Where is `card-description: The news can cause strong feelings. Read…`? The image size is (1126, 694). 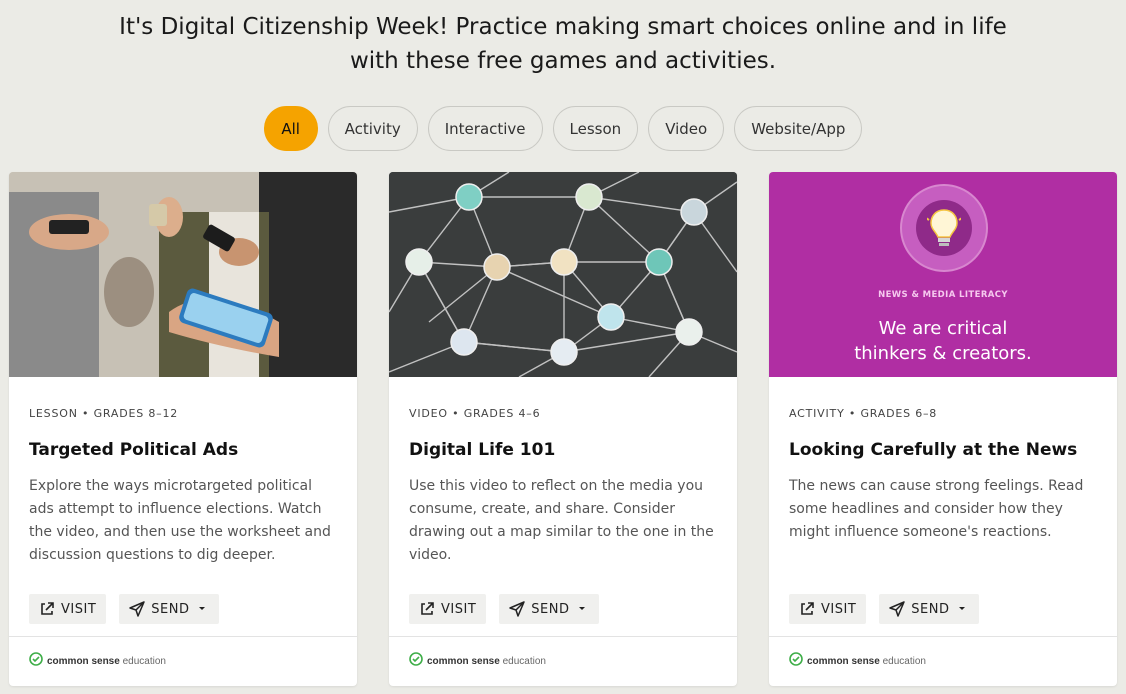
card-description: The news can cause strong feelings. Read… is located at coordinates (936, 509).